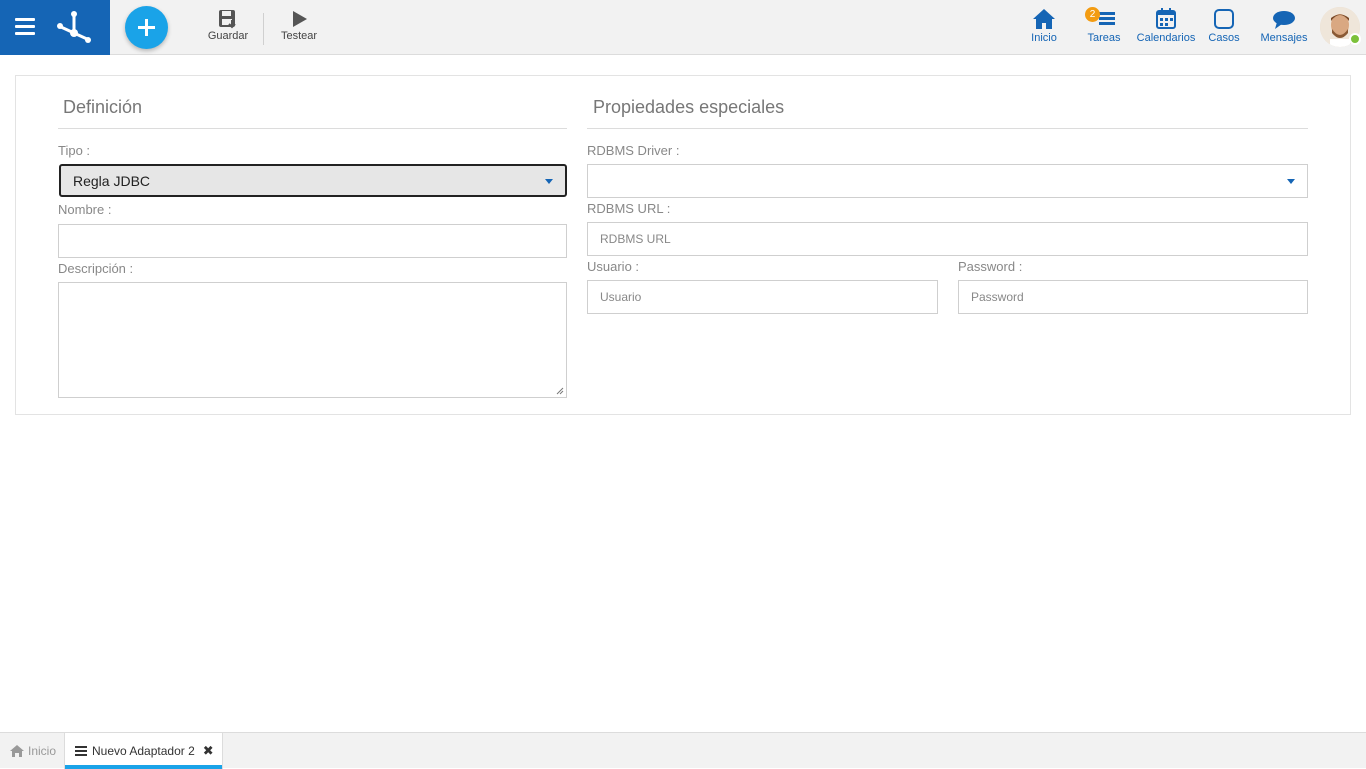  What do you see at coordinates (1092, 14) in the screenshot?
I see `tasks-badge: 2` at bounding box center [1092, 14].